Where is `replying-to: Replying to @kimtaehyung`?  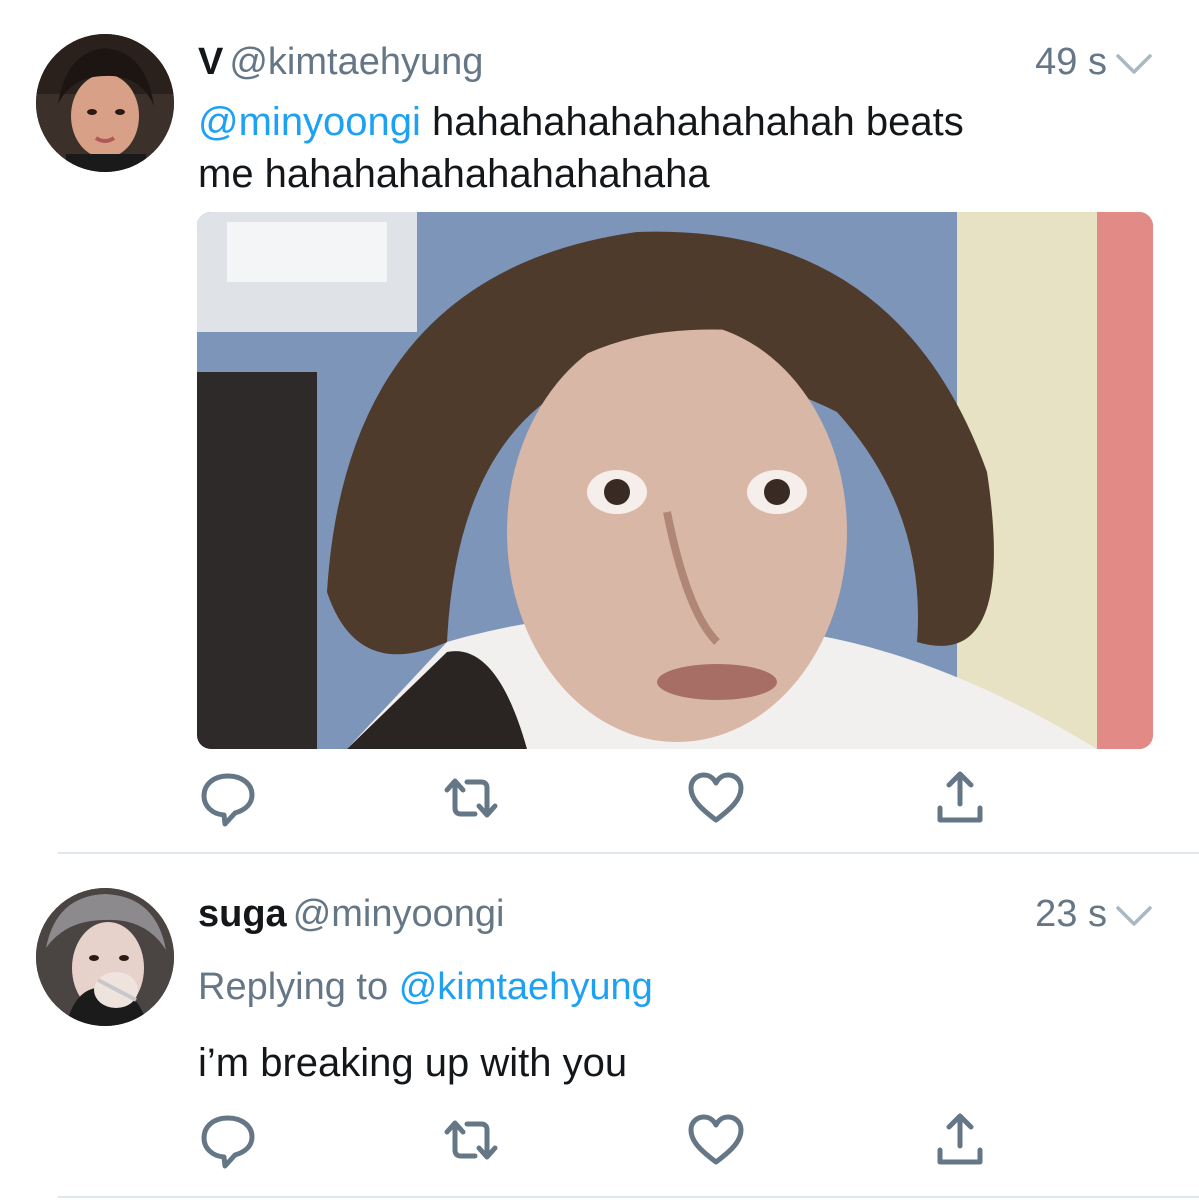
replying-to: Replying to @kimtaehyung is located at coordinates (425, 987).